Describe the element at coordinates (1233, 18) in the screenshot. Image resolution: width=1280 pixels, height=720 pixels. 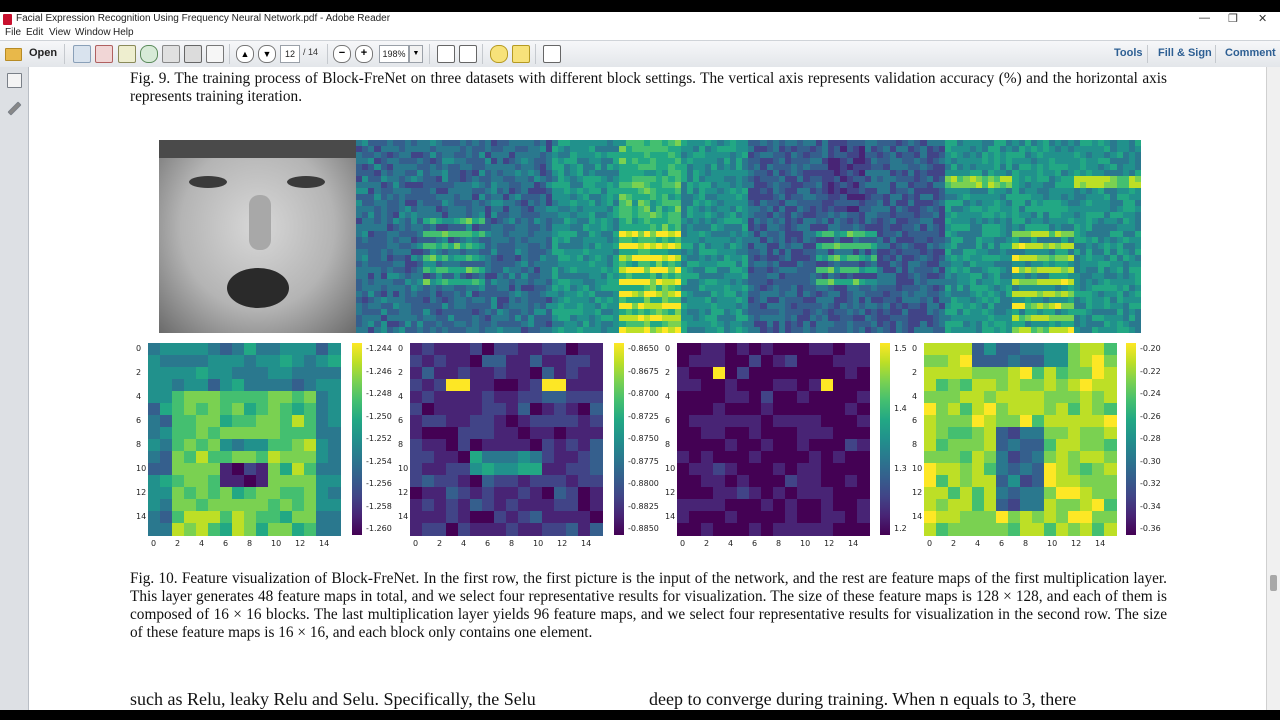
I see `restore-button: ❐` at that location.